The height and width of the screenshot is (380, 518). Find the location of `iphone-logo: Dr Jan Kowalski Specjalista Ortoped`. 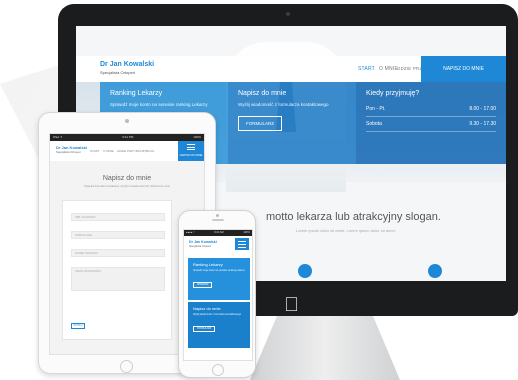

iphone-logo: Dr Jan Kowalski Specjalista Ortoped is located at coordinates (203, 244).